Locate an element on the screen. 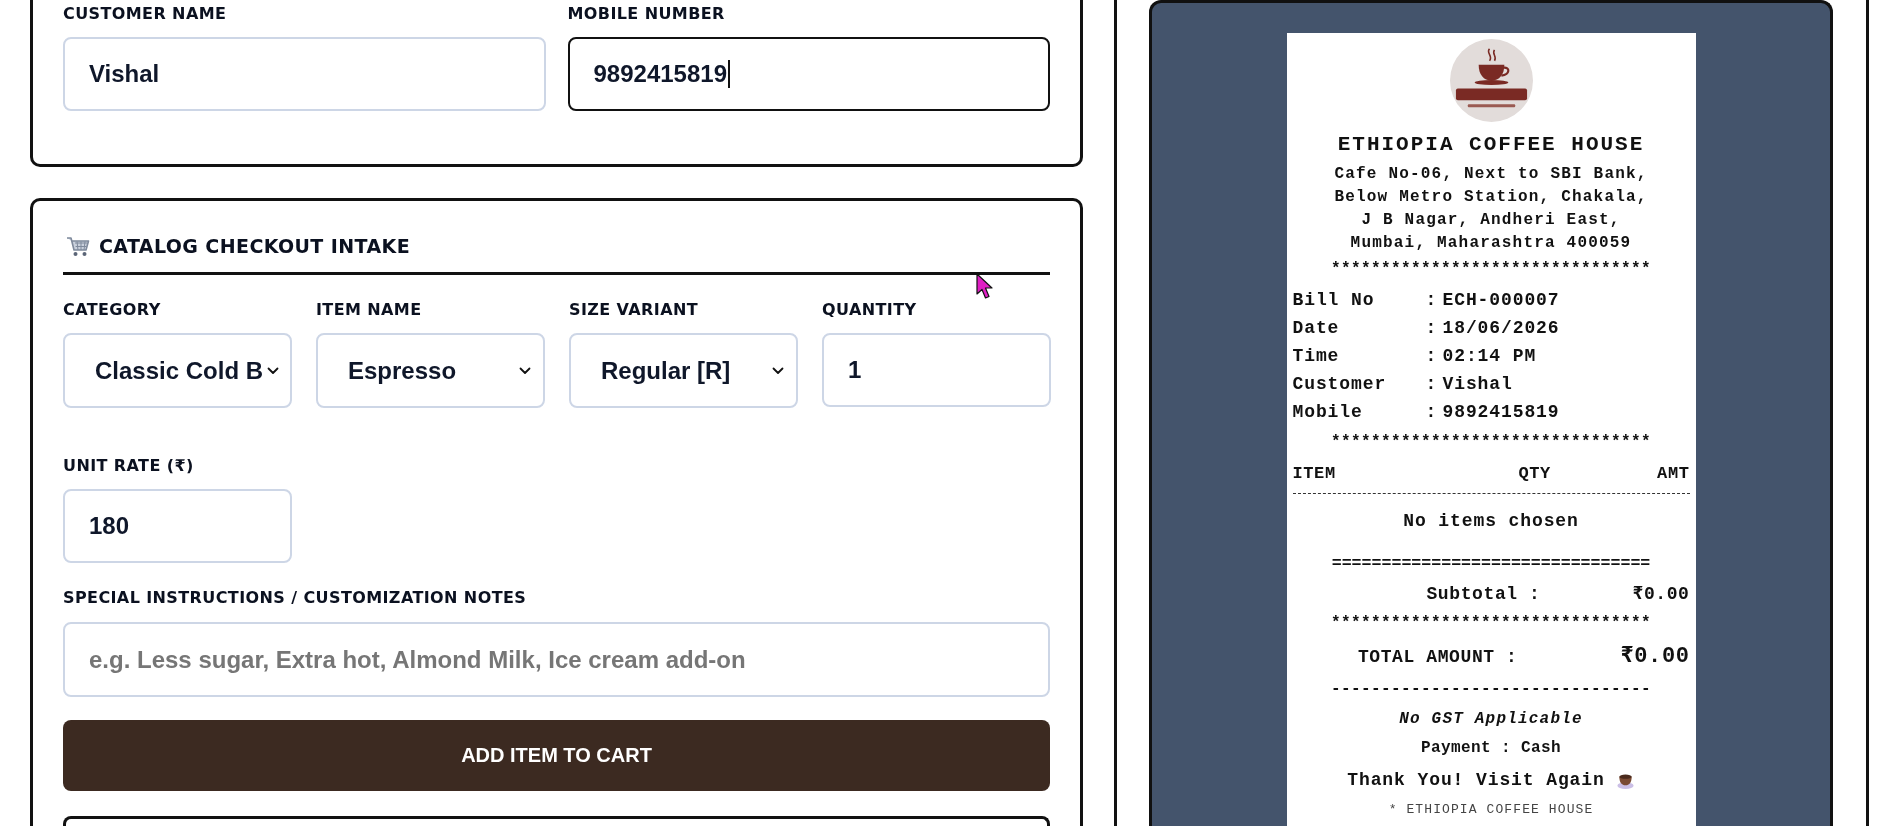  column-header: QTY is located at coordinates (1534, 474).